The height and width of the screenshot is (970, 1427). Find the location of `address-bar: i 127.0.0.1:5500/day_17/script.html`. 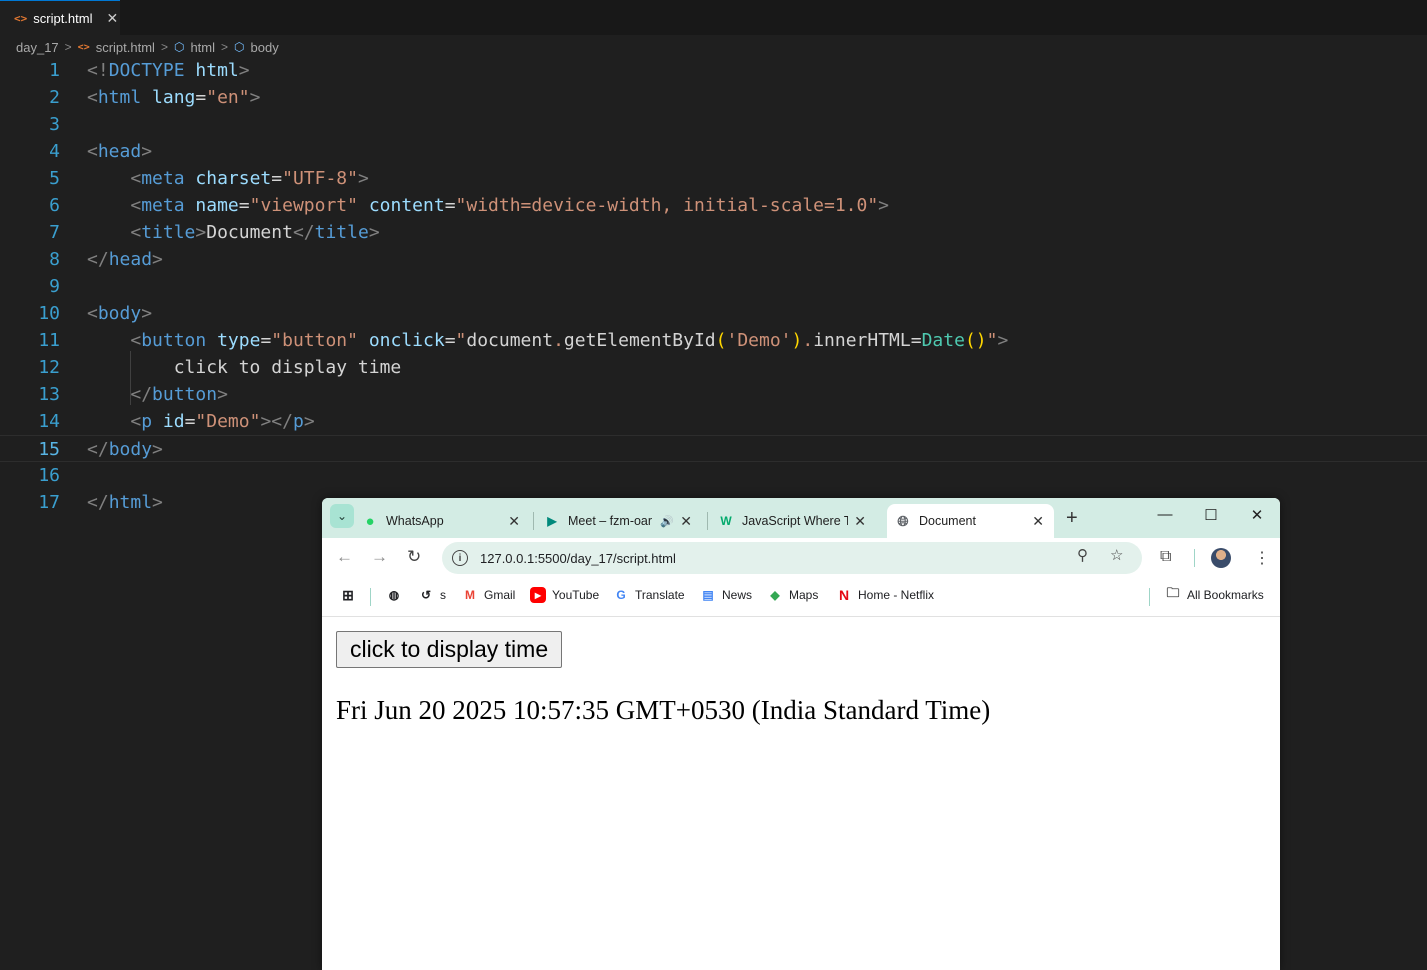

address-bar: i 127.0.0.1:5500/day_17/script.html is located at coordinates (792, 558).